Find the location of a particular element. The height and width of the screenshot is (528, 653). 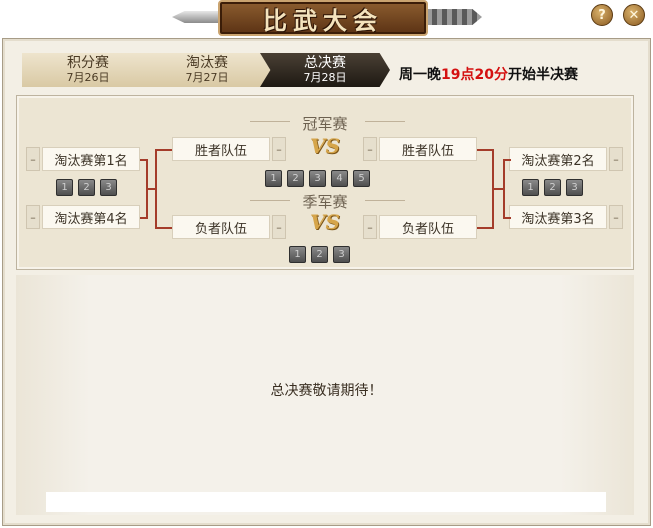

slot-final-right: – 胜者队伍 is located at coordinates (421, 149).